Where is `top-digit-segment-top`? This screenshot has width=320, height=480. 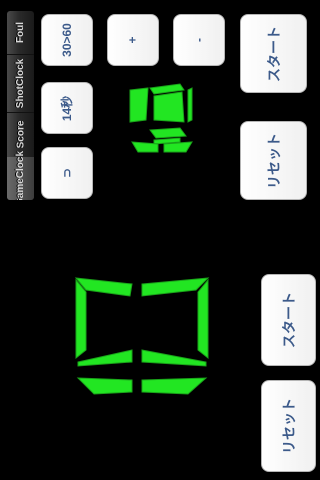 top-digit-segment-top is located at coordinates (139, 105).